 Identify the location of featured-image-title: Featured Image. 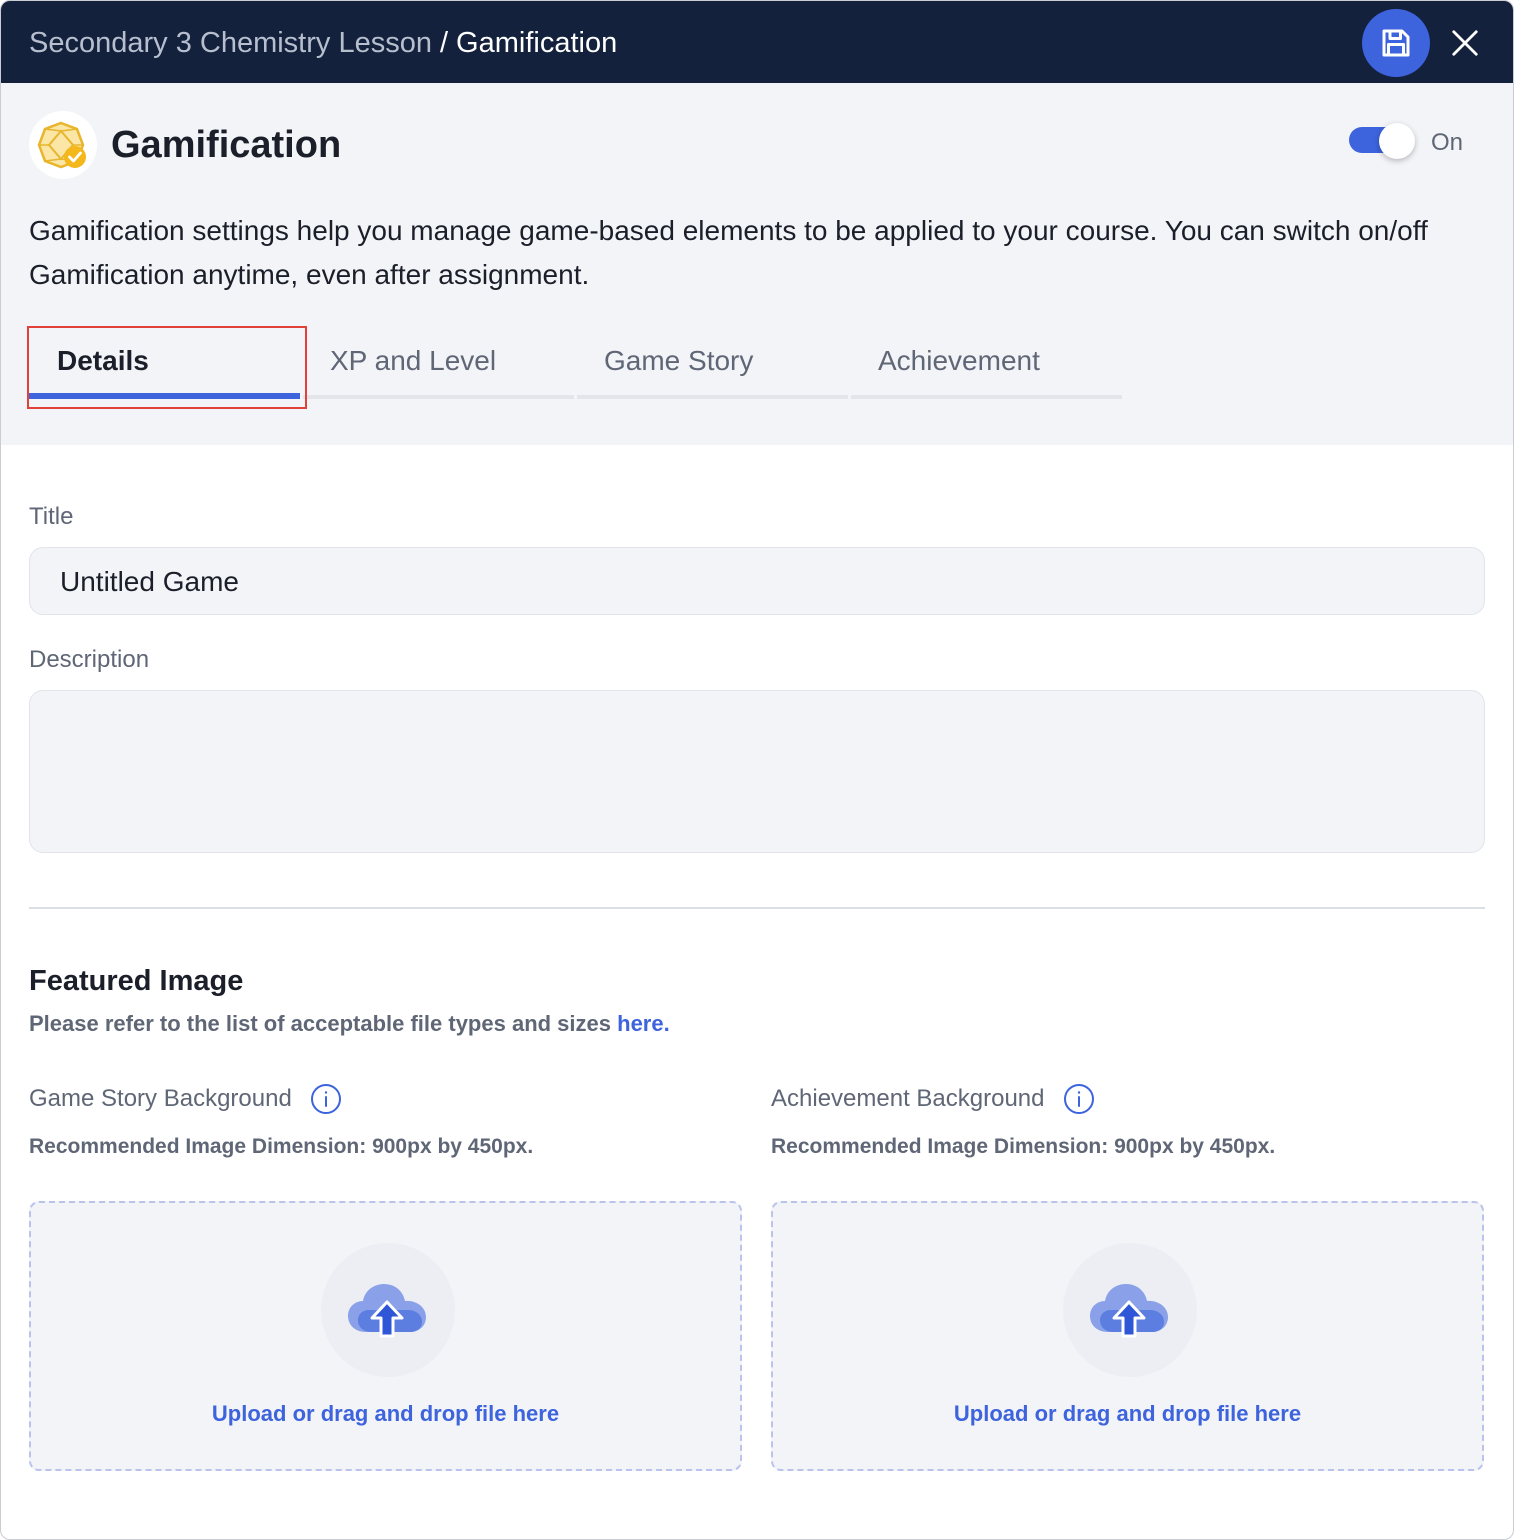
(136, 981).